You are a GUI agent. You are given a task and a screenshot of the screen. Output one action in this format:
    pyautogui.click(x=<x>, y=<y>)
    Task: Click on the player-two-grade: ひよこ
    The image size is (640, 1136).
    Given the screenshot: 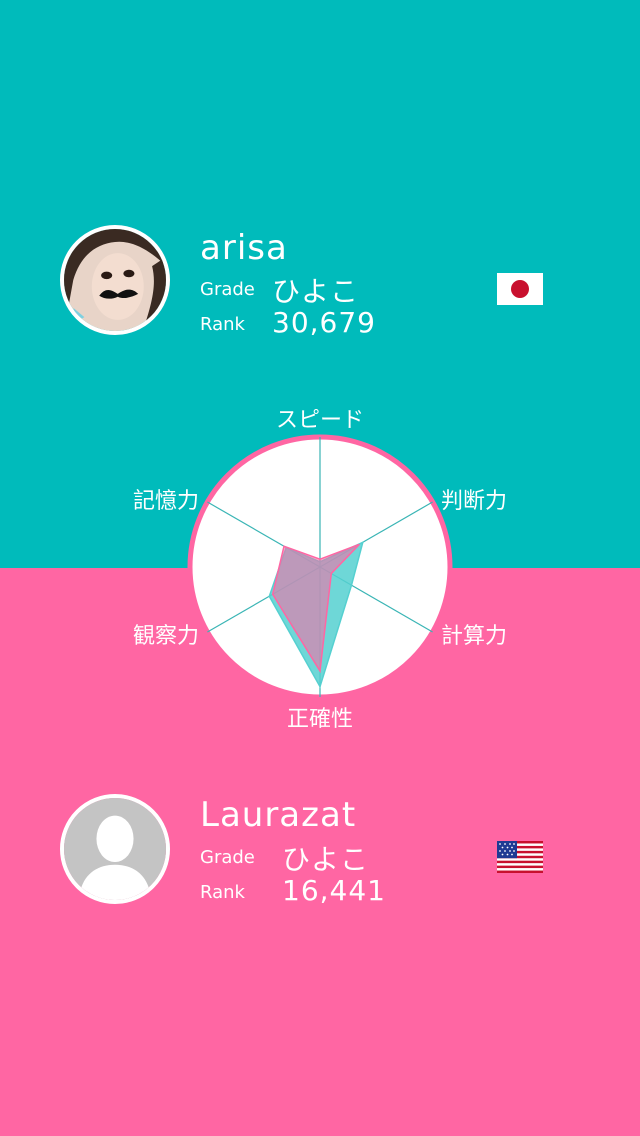 What is the action you would take?
    pyautogui.click(x=326, y=859)
    